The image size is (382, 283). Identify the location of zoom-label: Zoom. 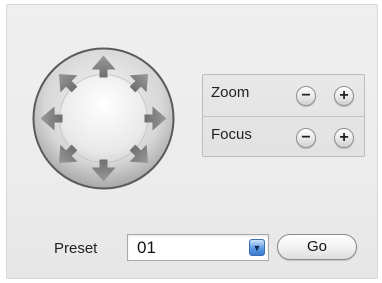
(230, 92).